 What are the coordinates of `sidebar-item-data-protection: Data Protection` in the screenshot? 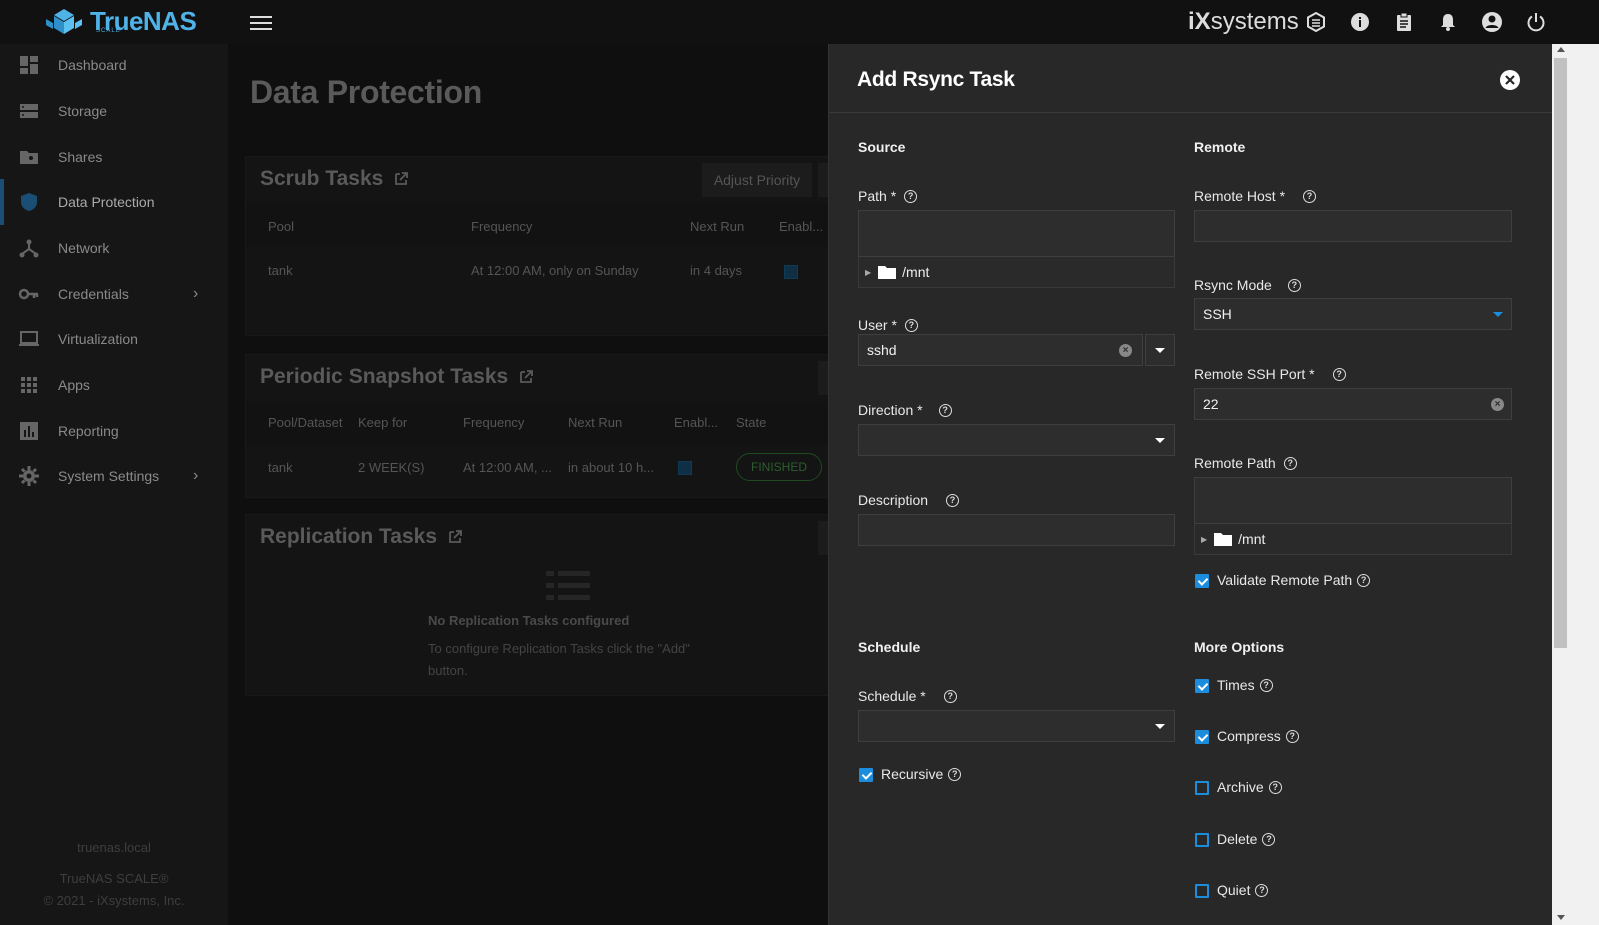 It's located at (114, 202).